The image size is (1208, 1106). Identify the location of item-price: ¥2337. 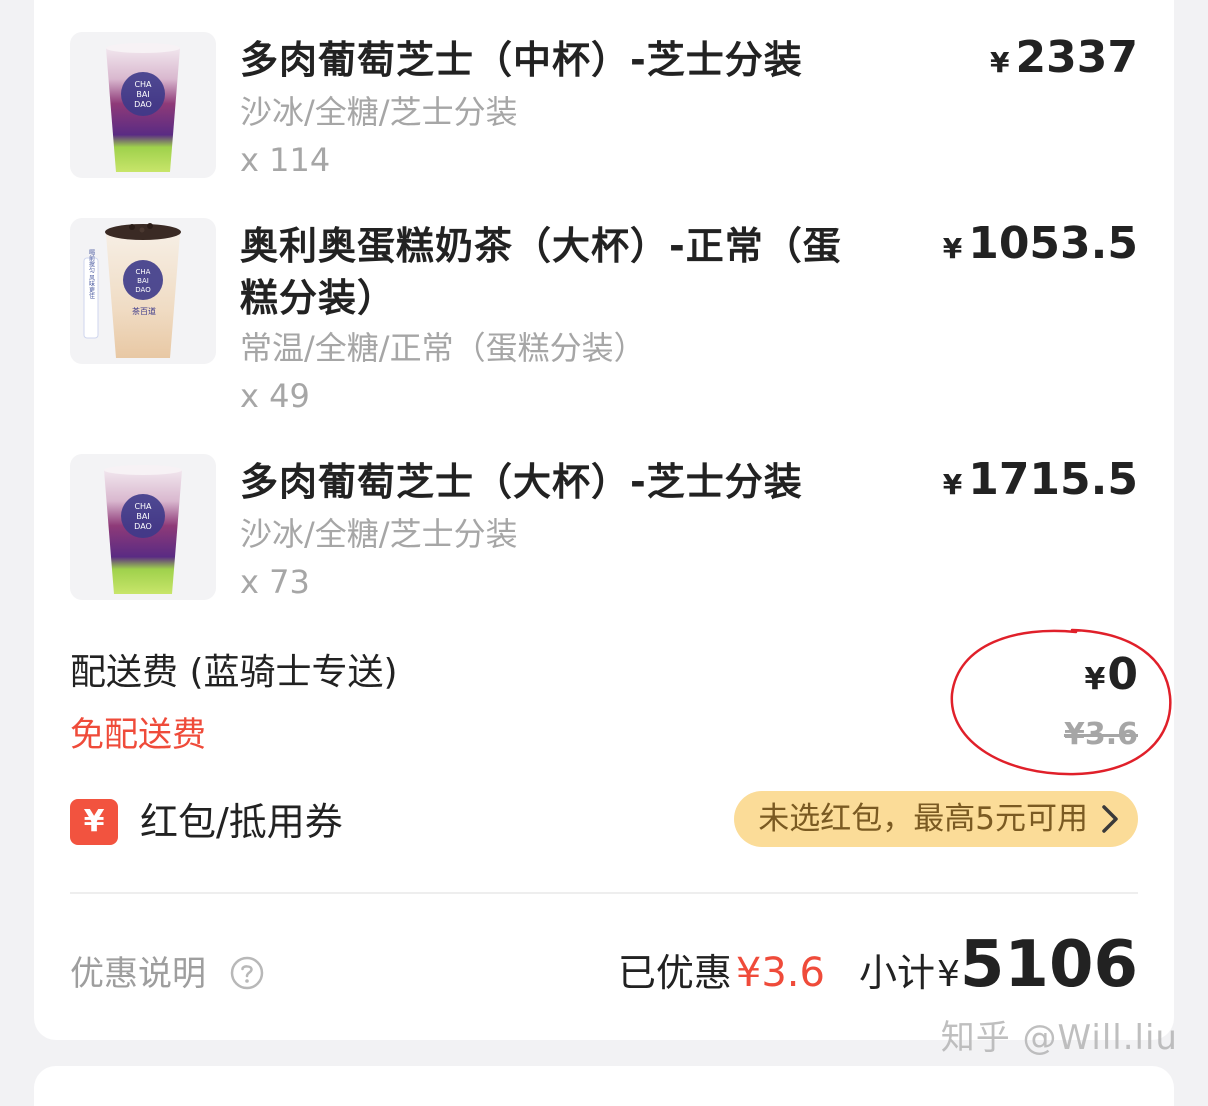
(1064, 60).